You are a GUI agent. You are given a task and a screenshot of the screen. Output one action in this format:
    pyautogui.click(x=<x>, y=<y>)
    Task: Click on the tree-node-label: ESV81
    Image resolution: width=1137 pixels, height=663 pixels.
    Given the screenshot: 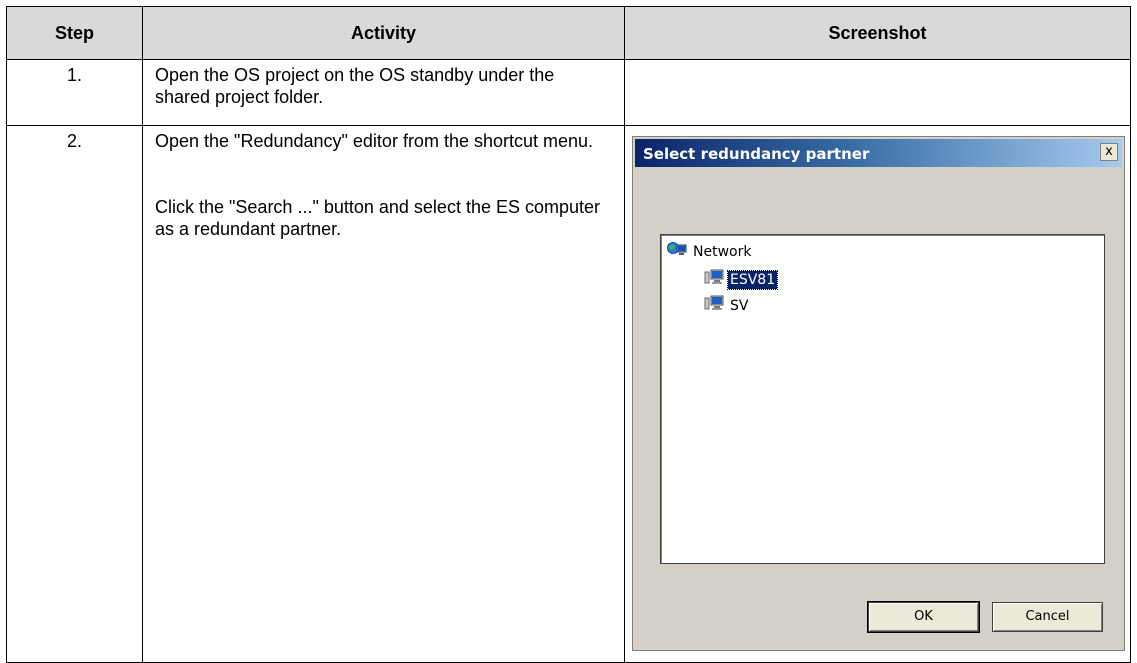 What is the action you would take?
    pyautogui.click(x=752, y=279)
    